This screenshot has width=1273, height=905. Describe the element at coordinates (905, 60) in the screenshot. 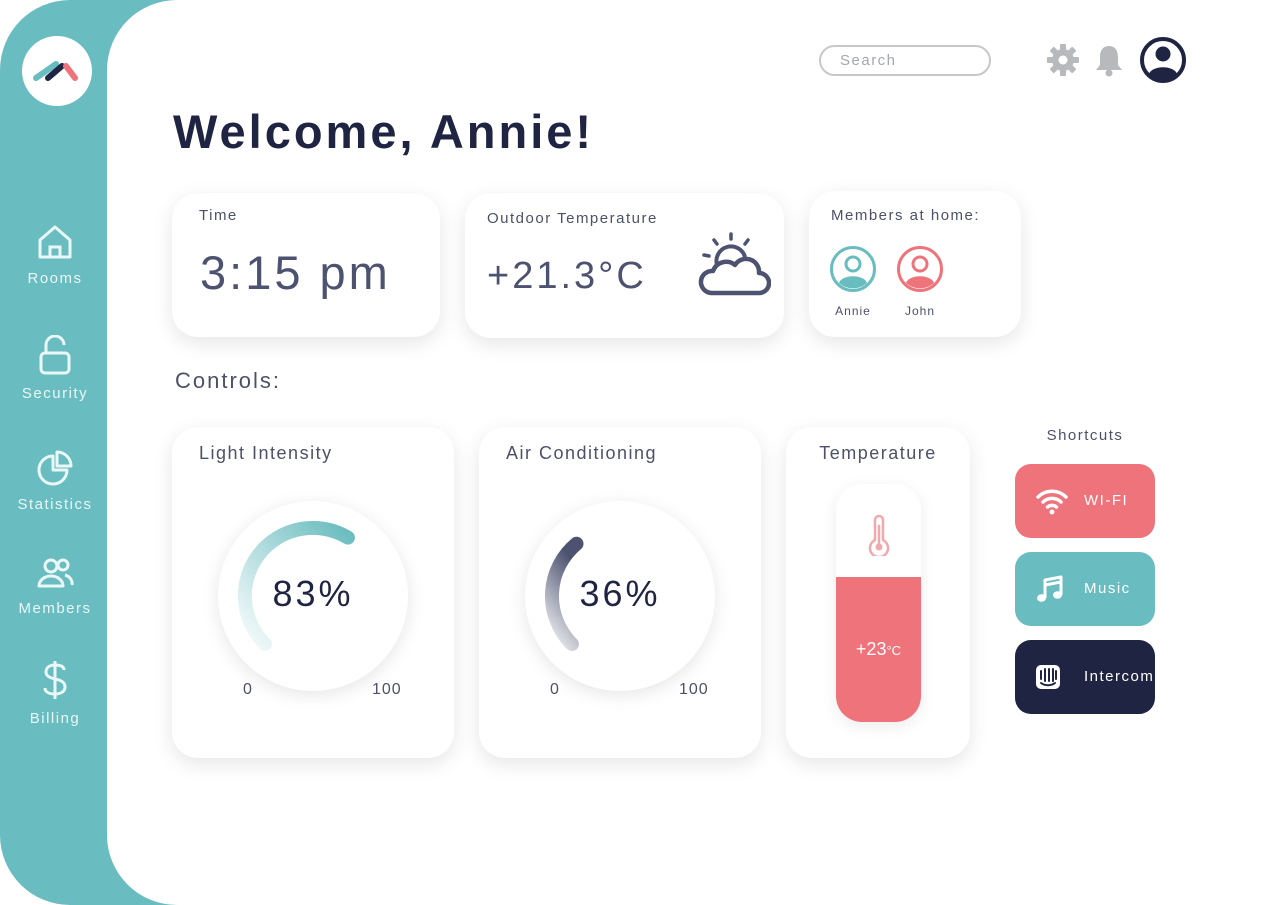

I see `search-input` at that location.